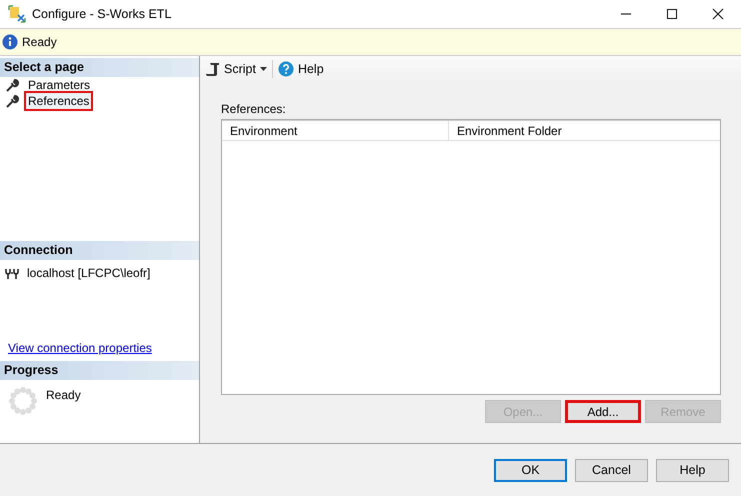 This screenshot has height=496, width=741. What do you see at coordinates (509, 130) in the screenshot?
I see `column-header: Environment Folder` at bounding box center [509, 130].